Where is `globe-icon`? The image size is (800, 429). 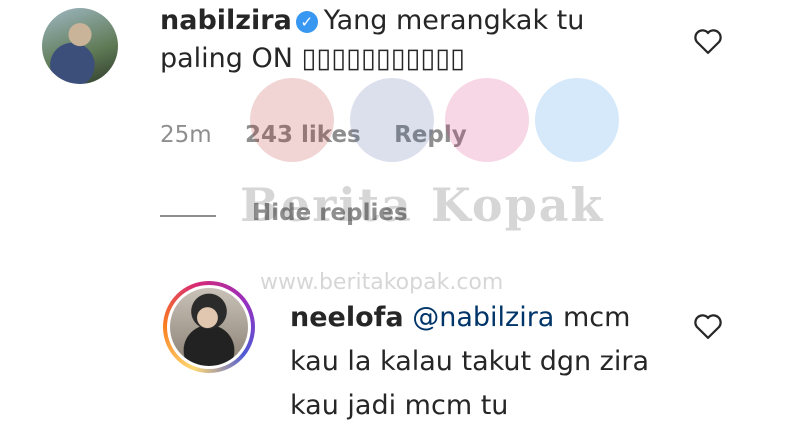 globe-icon is located at coordinates (577, 120).